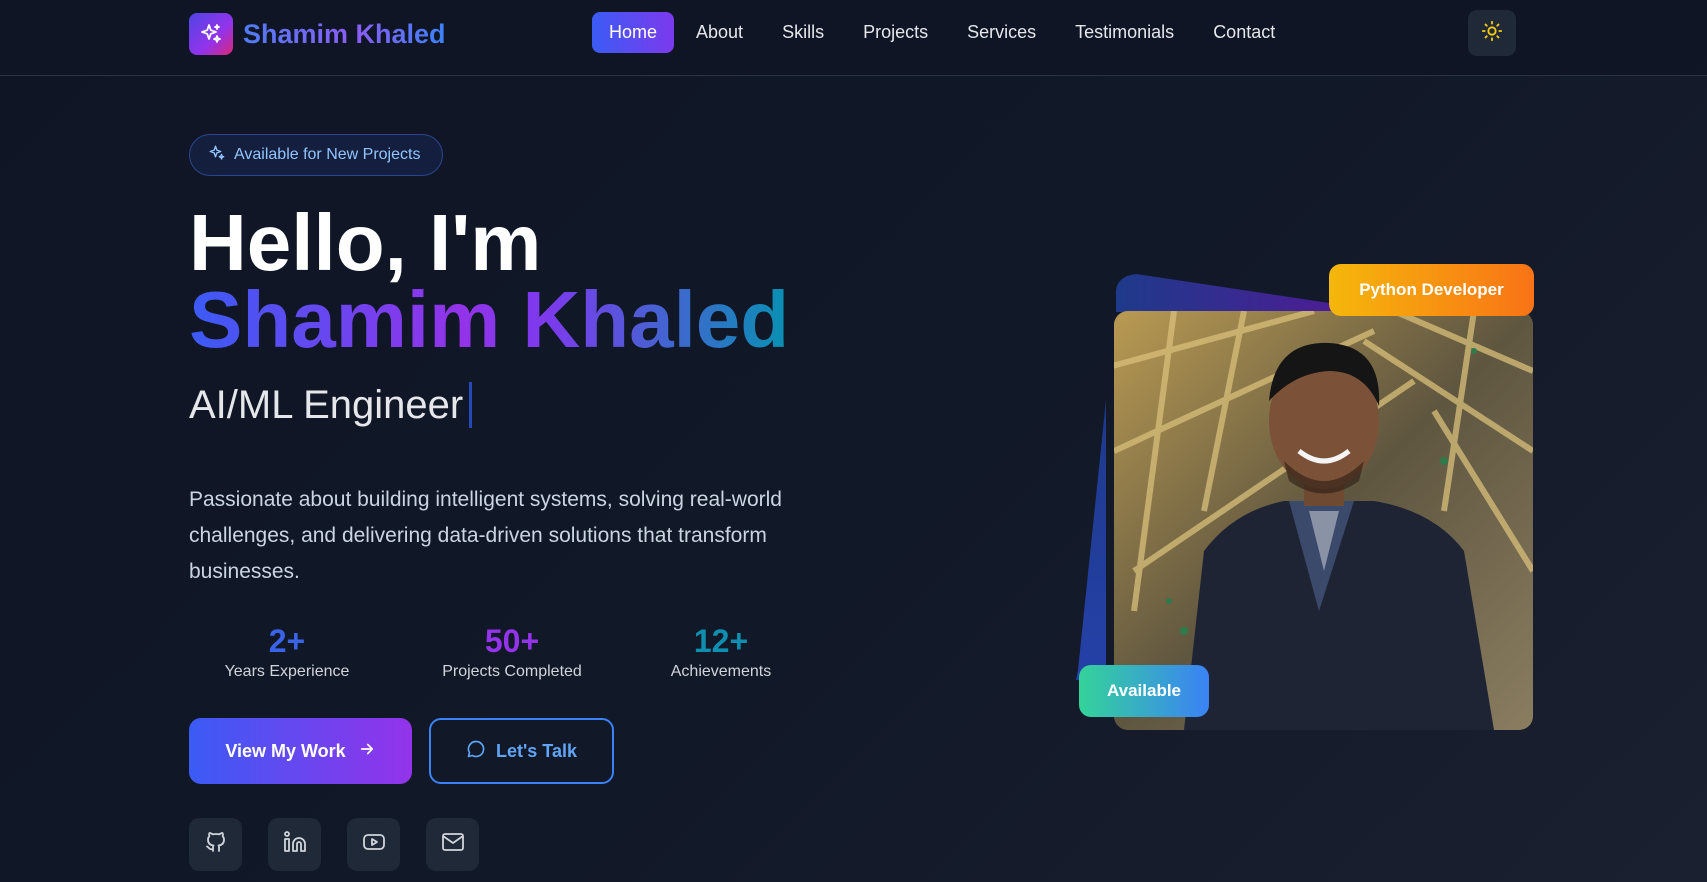 The image size is (1707, 882). Describe the element at coordinates (512, 641) in the screenshot. I see `stat-value: 50+` at that location.